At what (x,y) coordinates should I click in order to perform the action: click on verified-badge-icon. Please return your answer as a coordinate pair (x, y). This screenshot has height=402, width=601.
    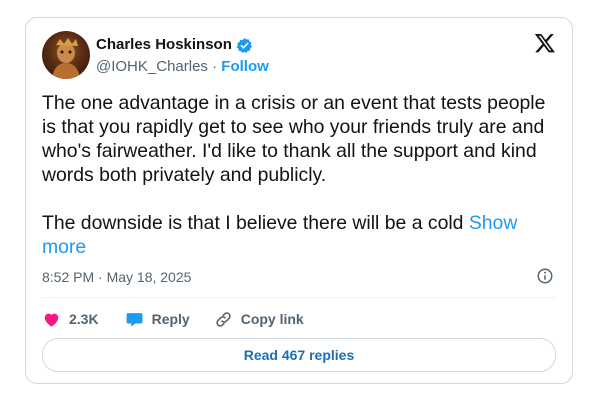
    Looking at the image, I should click on (244, 45).